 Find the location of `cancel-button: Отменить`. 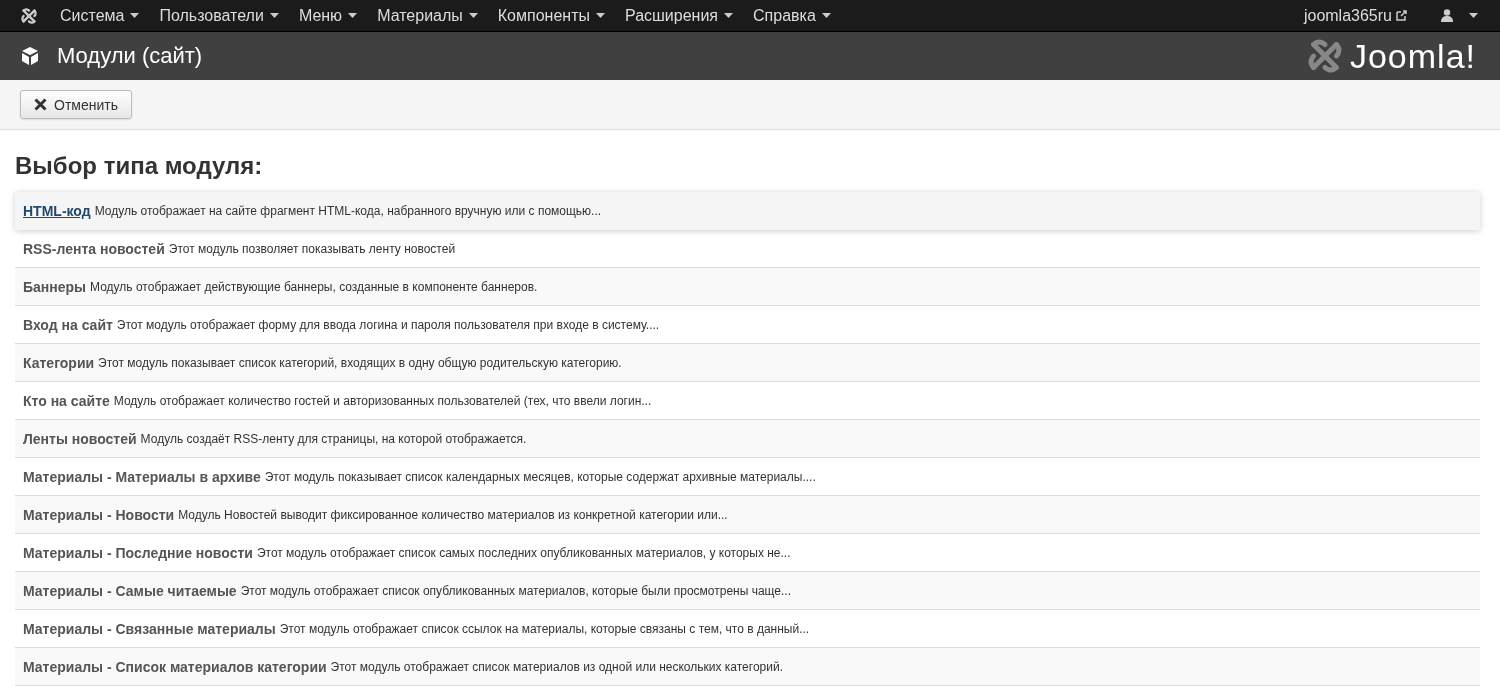

cancel-button: Отменить is located at coordinates (76, 104).